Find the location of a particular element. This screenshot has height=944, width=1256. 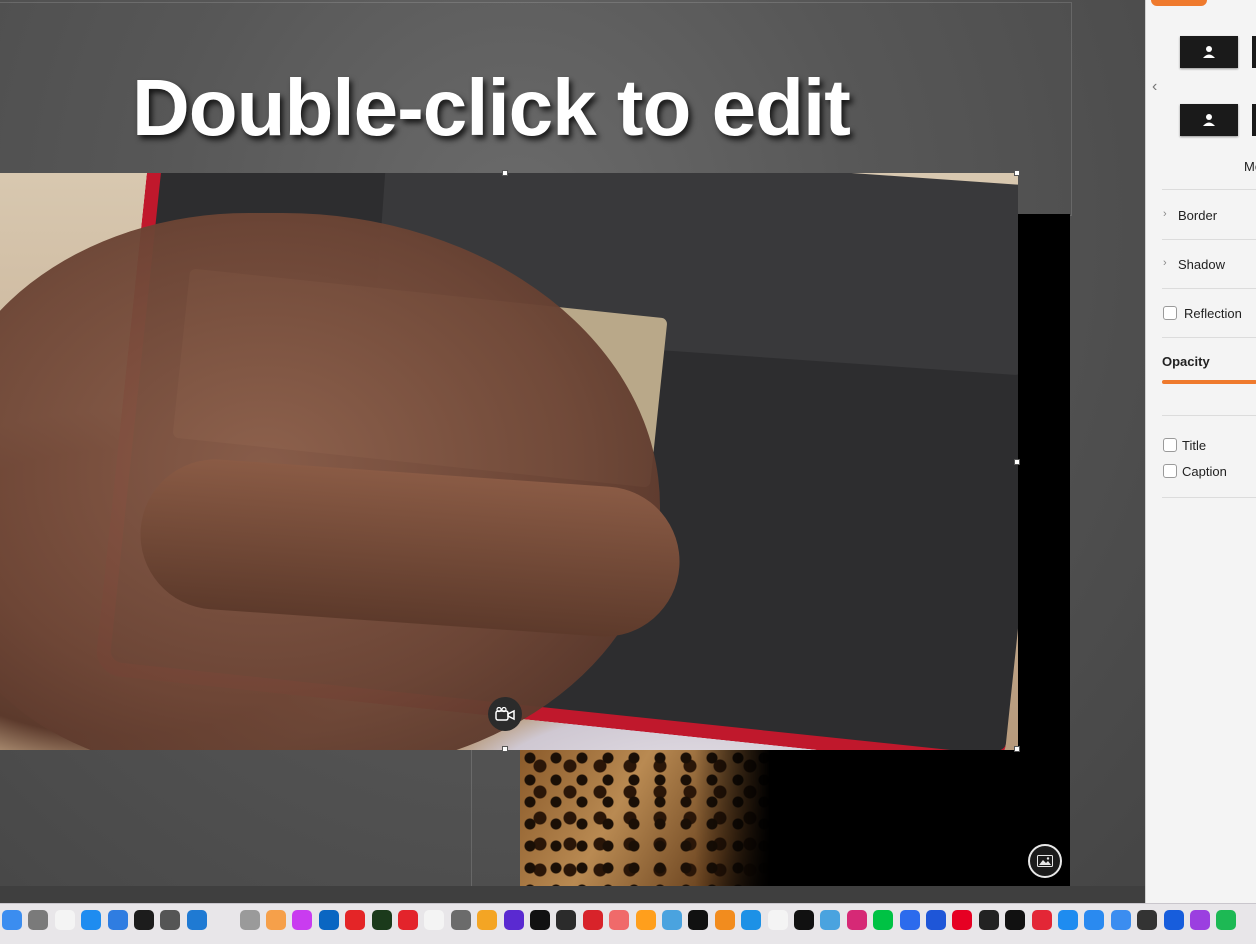

bitwarden-icon is located at coordinates (1173, 920).